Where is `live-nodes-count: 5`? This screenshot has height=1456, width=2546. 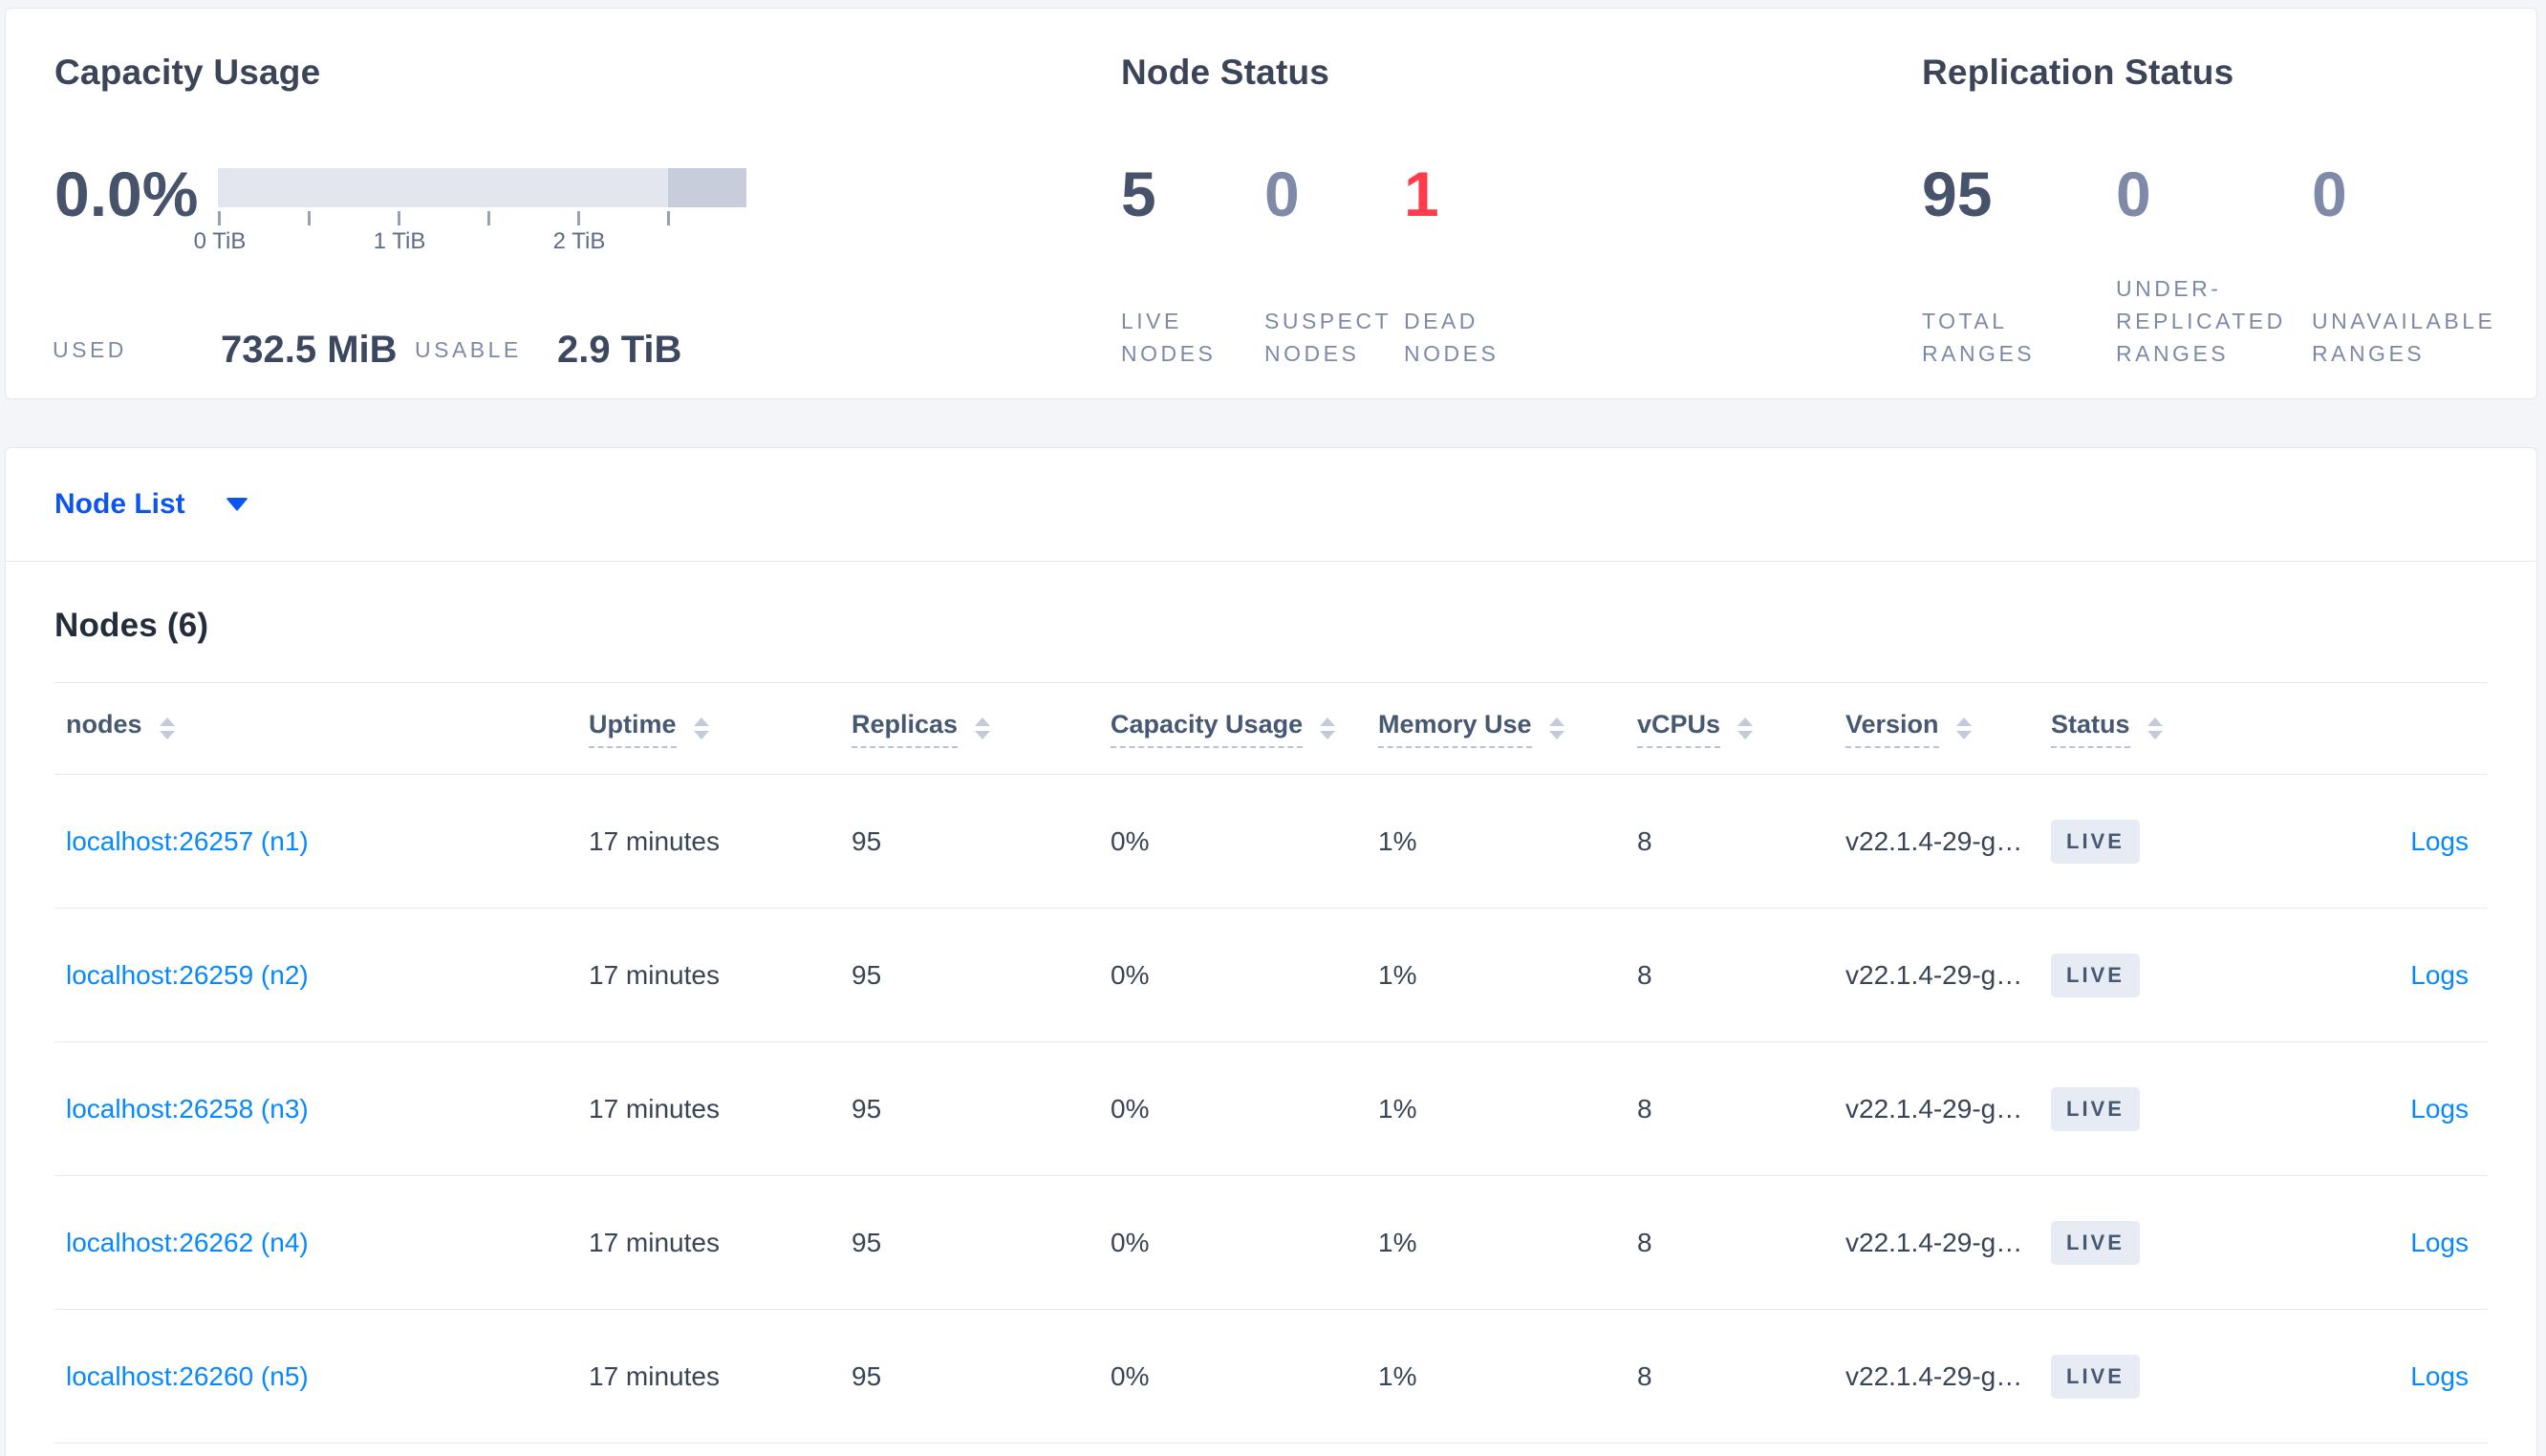
live-nodes-count: 5 is located at coordinates (1138, 194).